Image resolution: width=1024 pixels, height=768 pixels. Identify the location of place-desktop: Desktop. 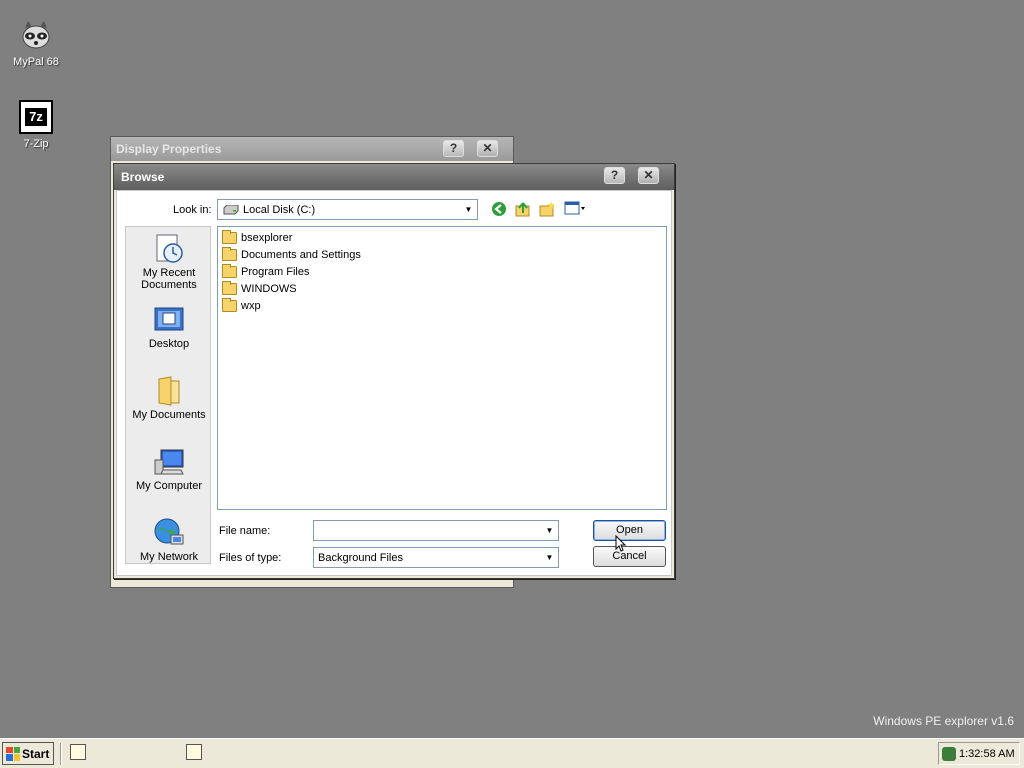
(169, 327).